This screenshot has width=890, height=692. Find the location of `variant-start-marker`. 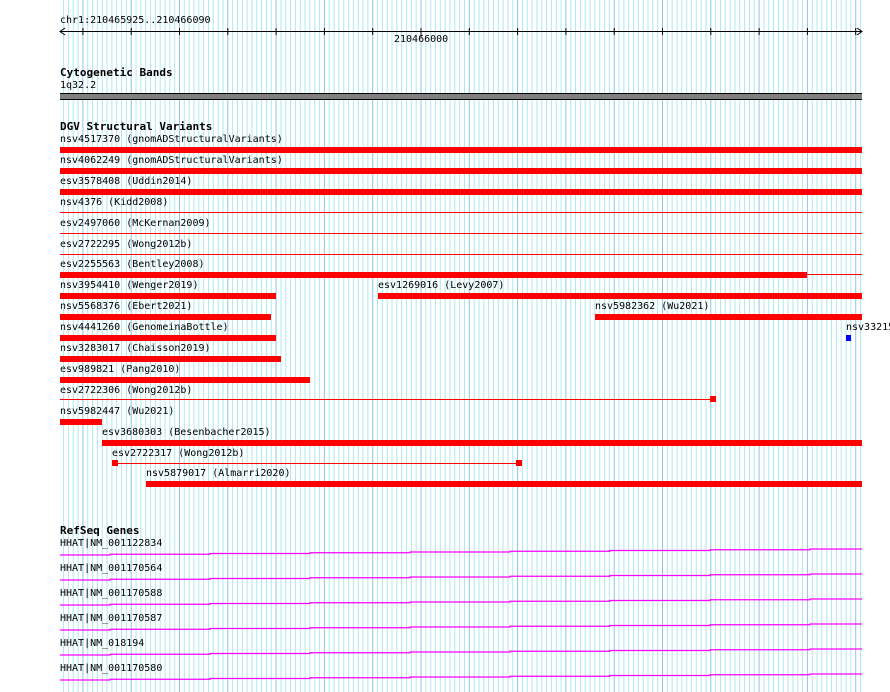

variant-start-marker is located at coordinates (114, 463).